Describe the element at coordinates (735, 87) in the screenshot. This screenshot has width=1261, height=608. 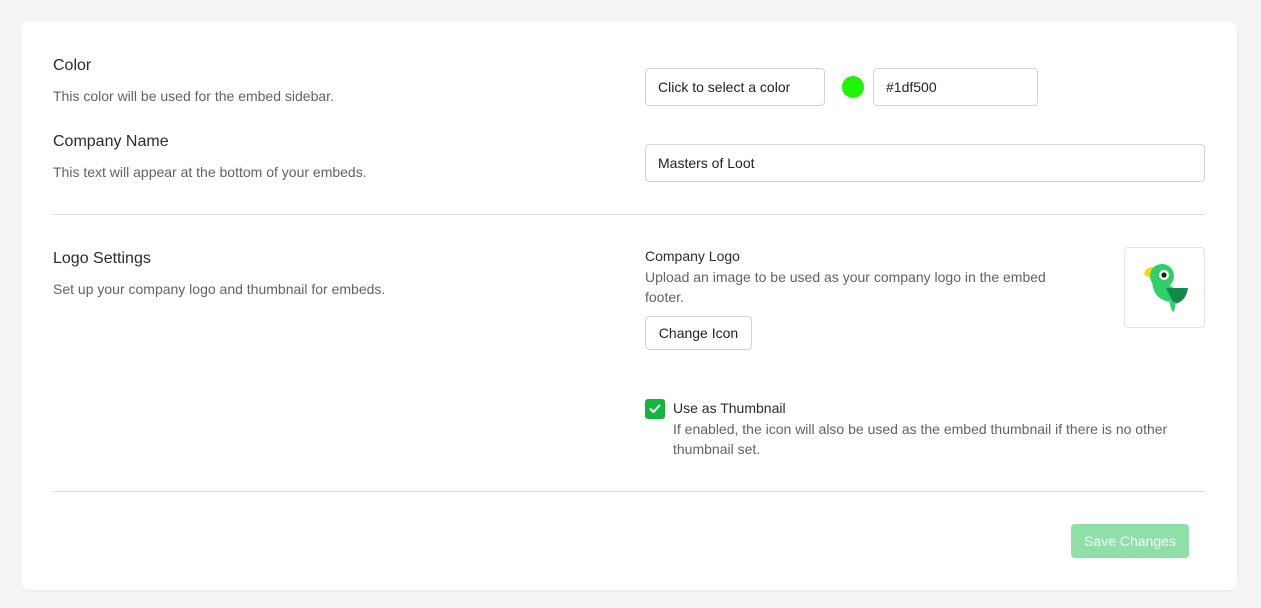
I see `color-picker-button: Click to select a color` at that location.